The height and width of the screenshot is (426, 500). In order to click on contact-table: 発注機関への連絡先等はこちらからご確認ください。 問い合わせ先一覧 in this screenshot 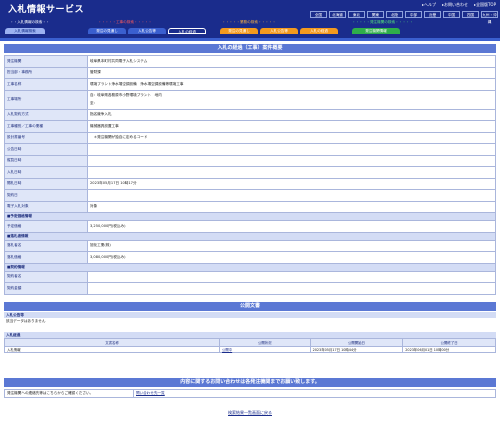, I will do `click(250, 393)`.